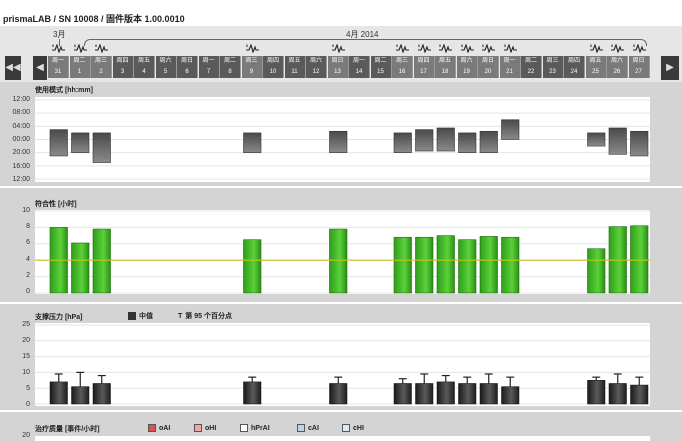  What do you see at coordinates (140, 316) in the screenshot?
I see `legend-median: 中值` at bounding box center [140, 316].